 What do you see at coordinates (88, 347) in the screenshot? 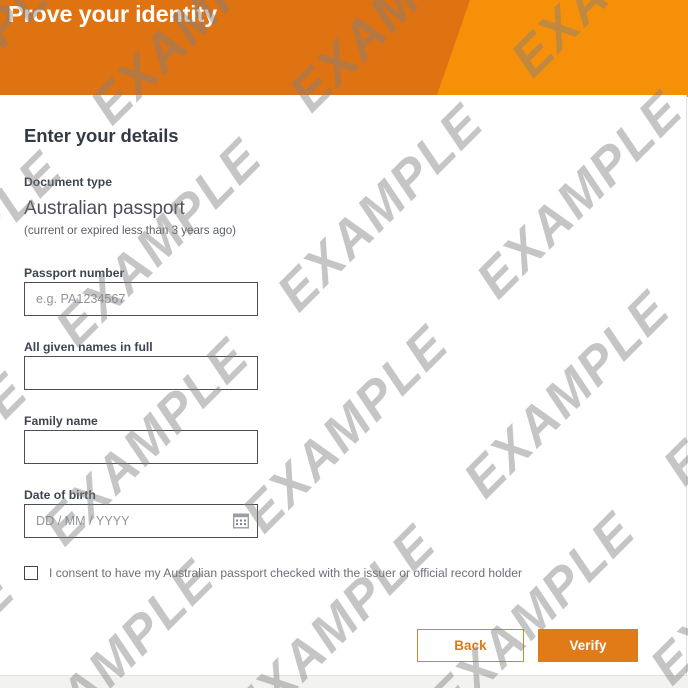
I see `given-names-label: All given names in full` at bounding box center [88, 347].